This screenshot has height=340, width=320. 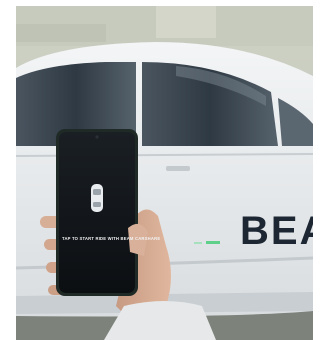 I want to click on phone-screen, so click(x=97, y=212).